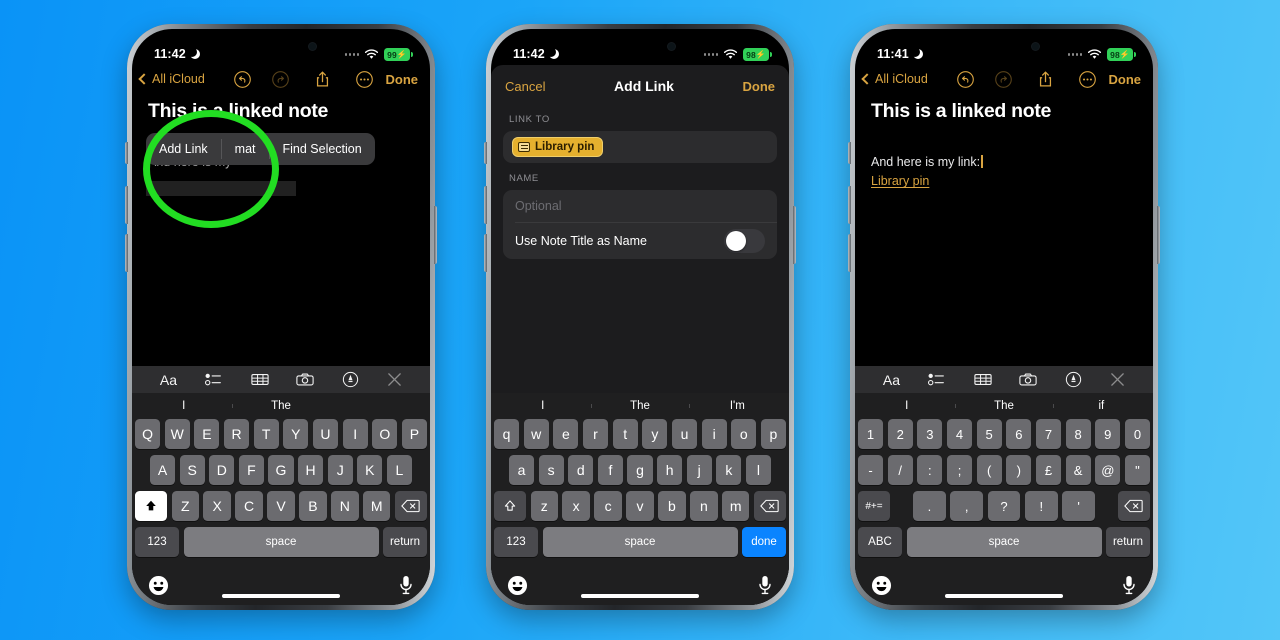 Image resolution: width=1280 pixels, height=640 pixels. What do you see at coordinates (595, 434) in the screenshot?
I see `key-r: r` at bounding box center [595, 434].